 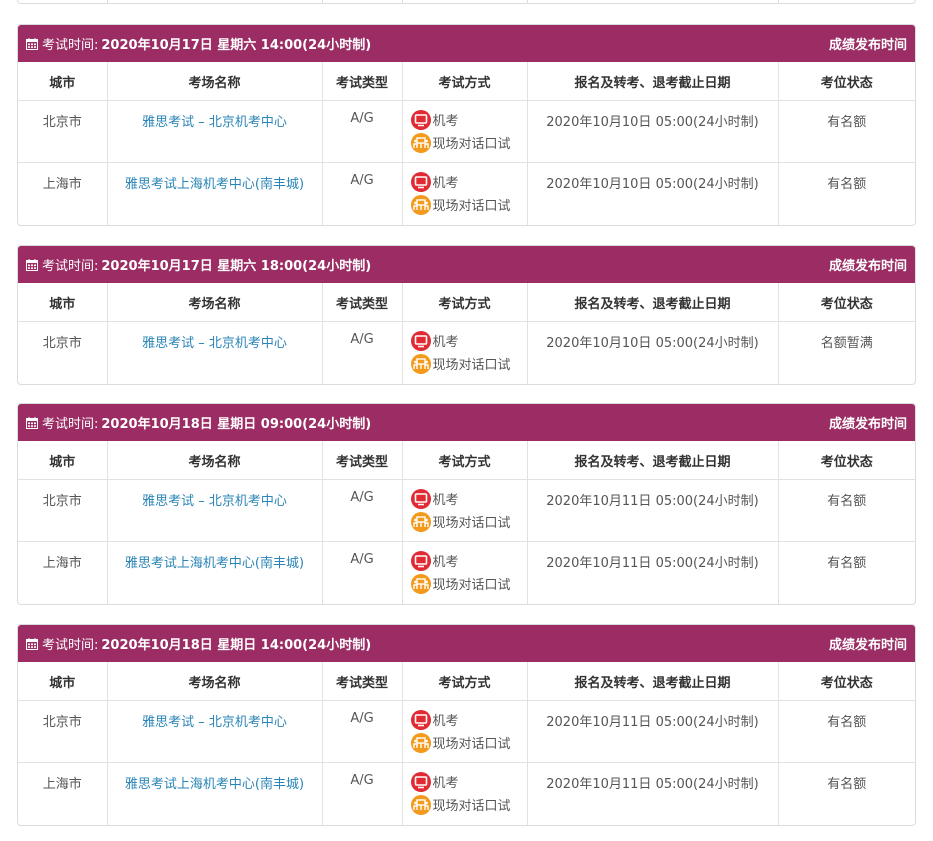 What do you see at coordinates (466, 2) in the screenshot?
I see `previous-panel-bottom` at bounding box center [466, 2].